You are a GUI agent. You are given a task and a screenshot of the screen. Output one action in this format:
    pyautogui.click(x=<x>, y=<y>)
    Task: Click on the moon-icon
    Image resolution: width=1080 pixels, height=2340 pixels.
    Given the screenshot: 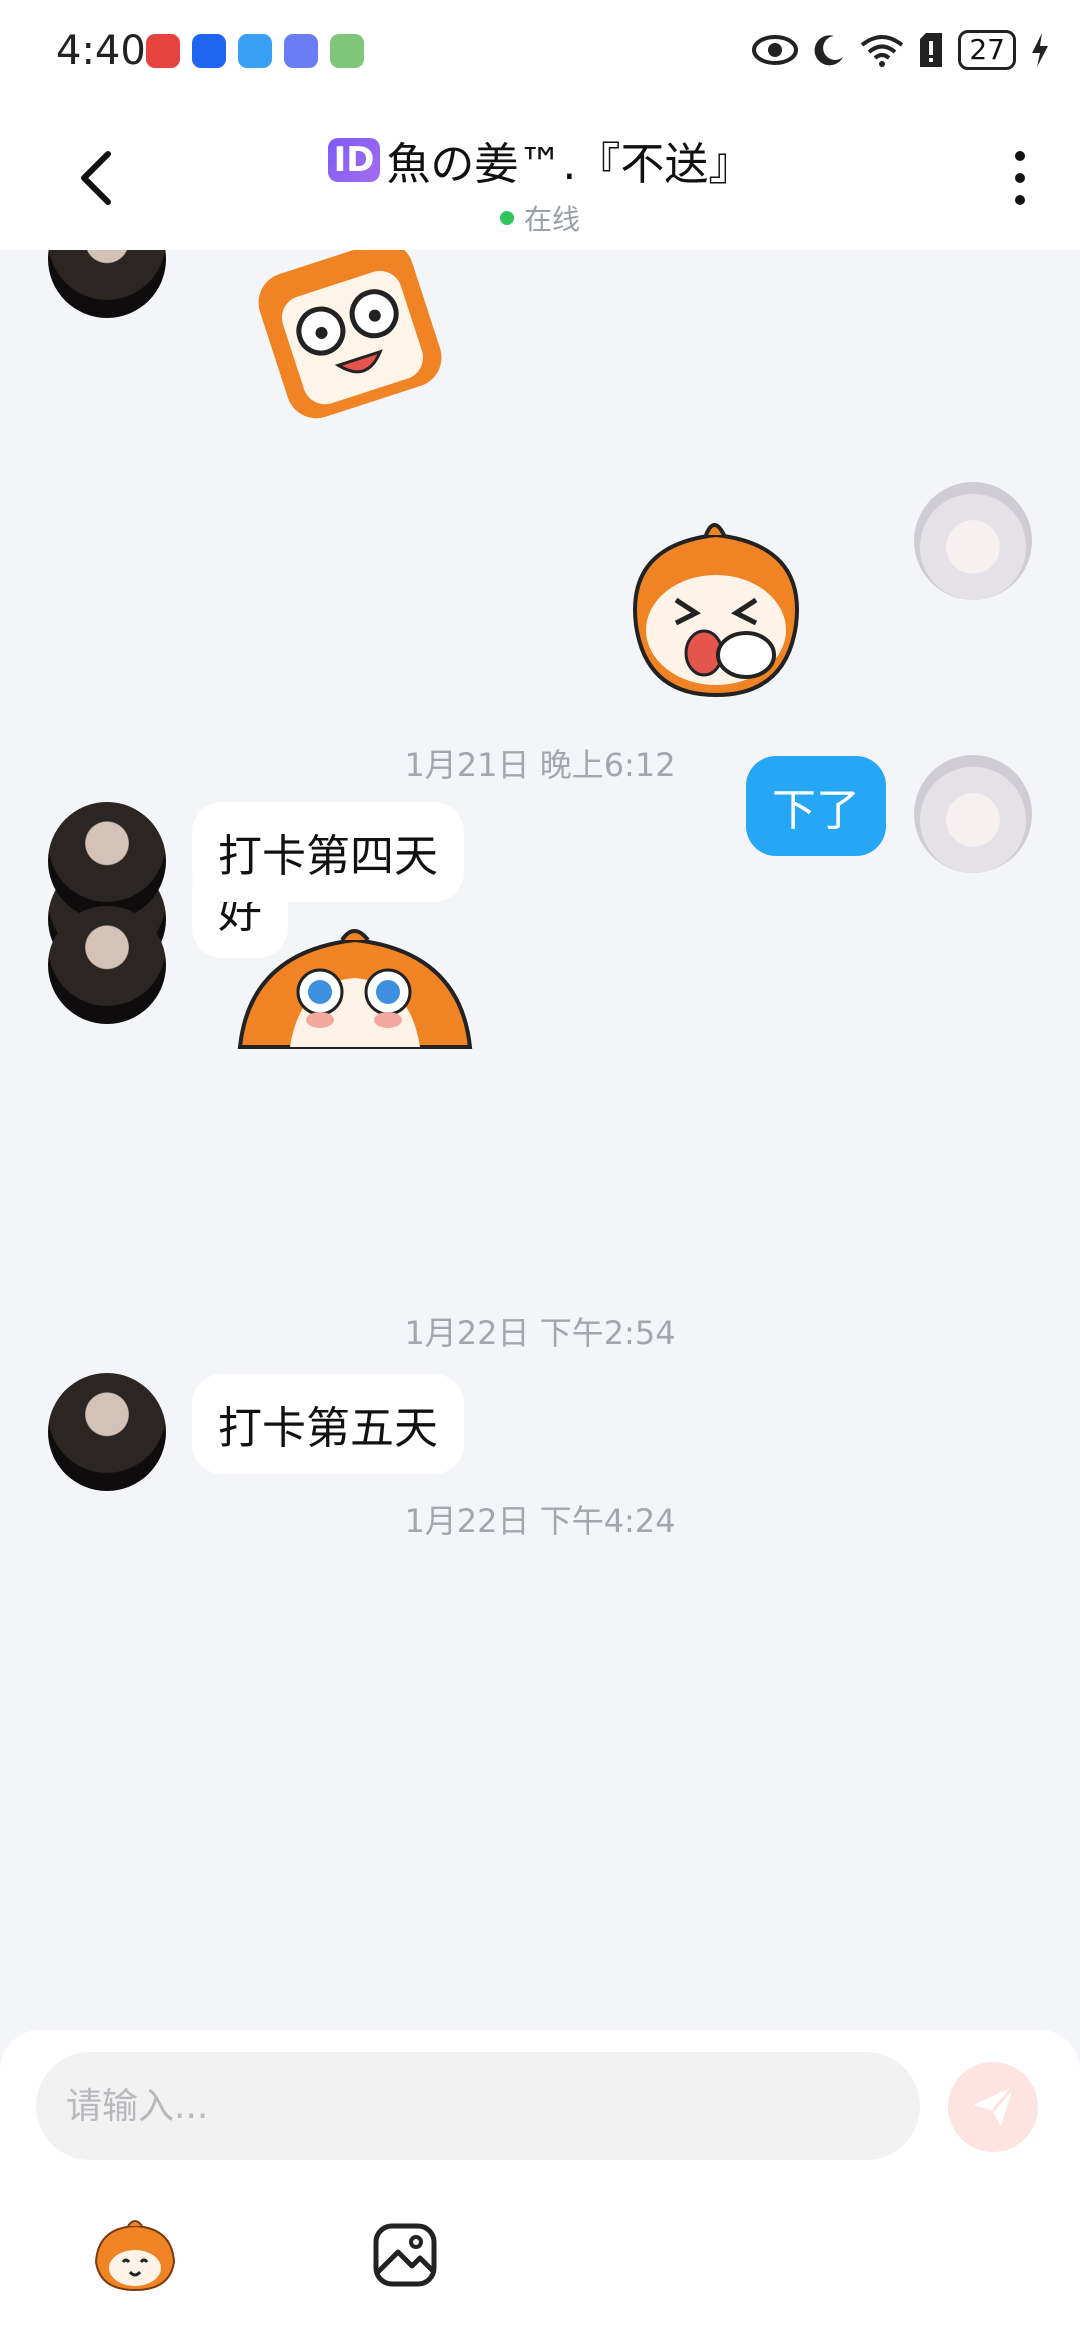 What is the action you would take?
    pyautogui.click(x=829, y=50)
    